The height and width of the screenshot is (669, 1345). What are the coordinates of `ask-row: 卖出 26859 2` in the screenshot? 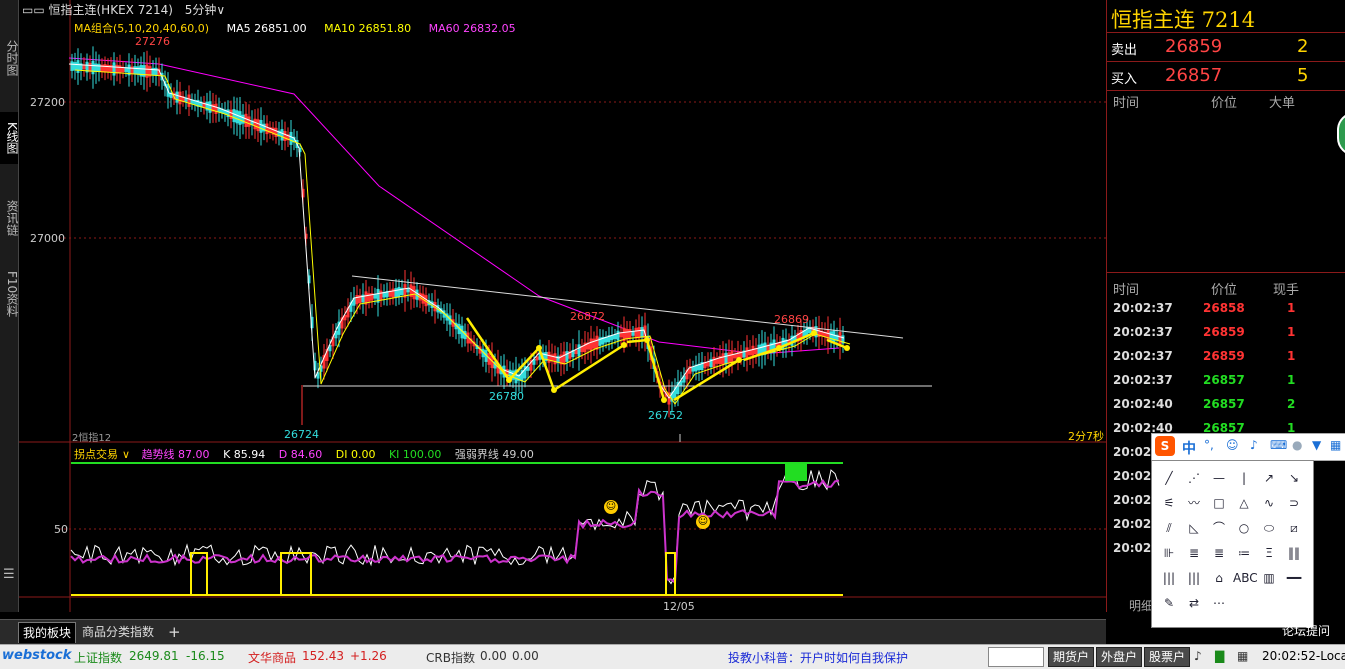 It's located at (1226, 46).